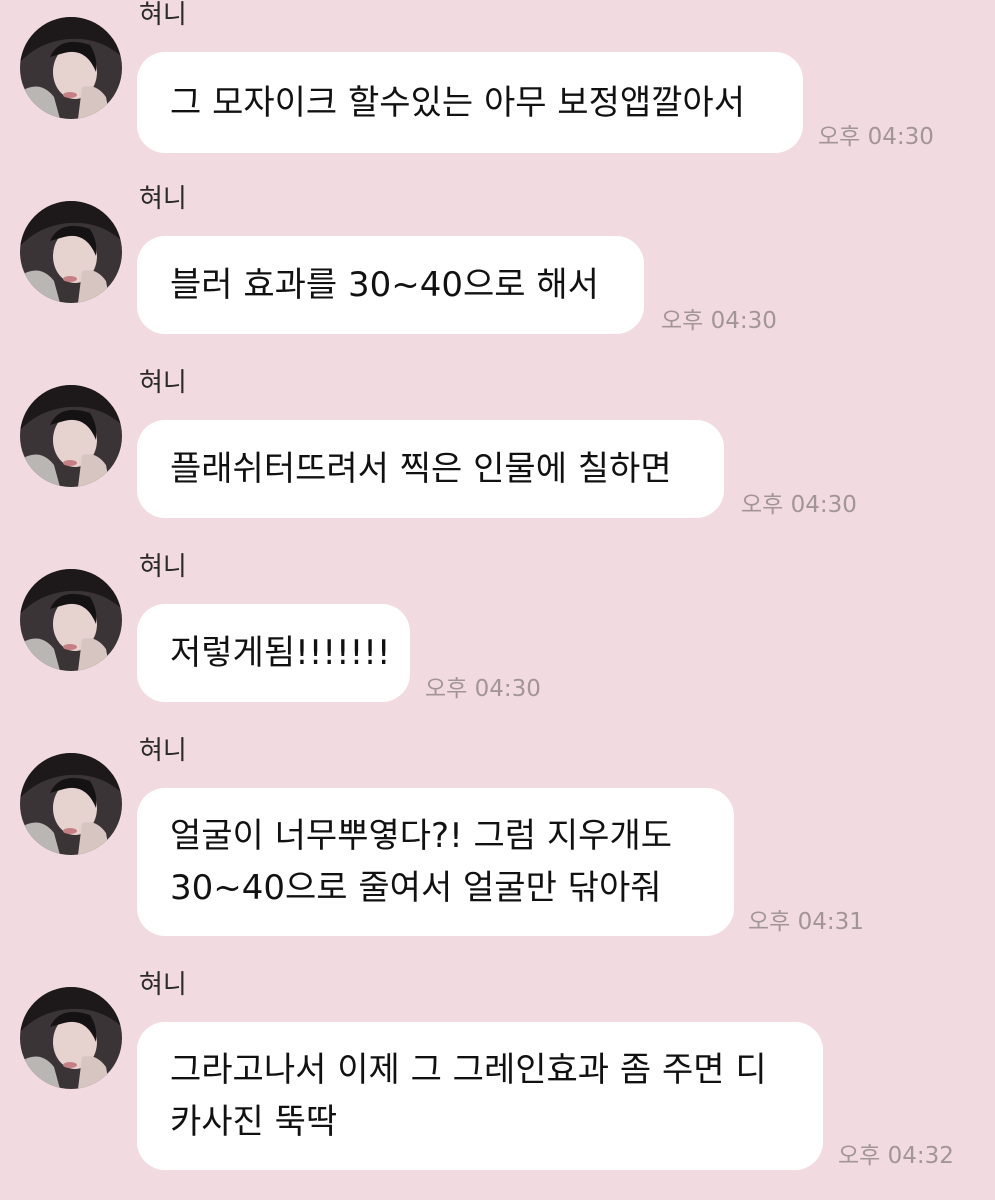 This screenshot has width=995, height=1200. I want to click on message-bubble: 그 모자이크 할수있는 아무 보정앱깔아서, so click(470, 102).